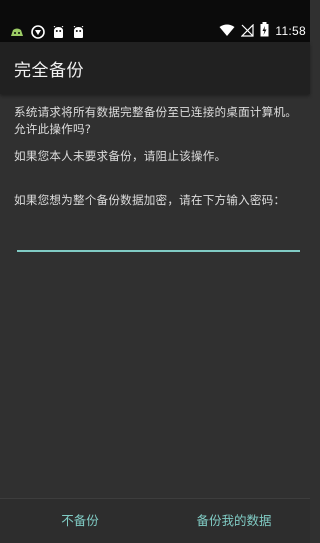 The width and height of the screenshot is (320, 543). I want to click on password-prompt: 如果您想为整个备份数据加密，请在下方输入密码：, so click(150, 200).